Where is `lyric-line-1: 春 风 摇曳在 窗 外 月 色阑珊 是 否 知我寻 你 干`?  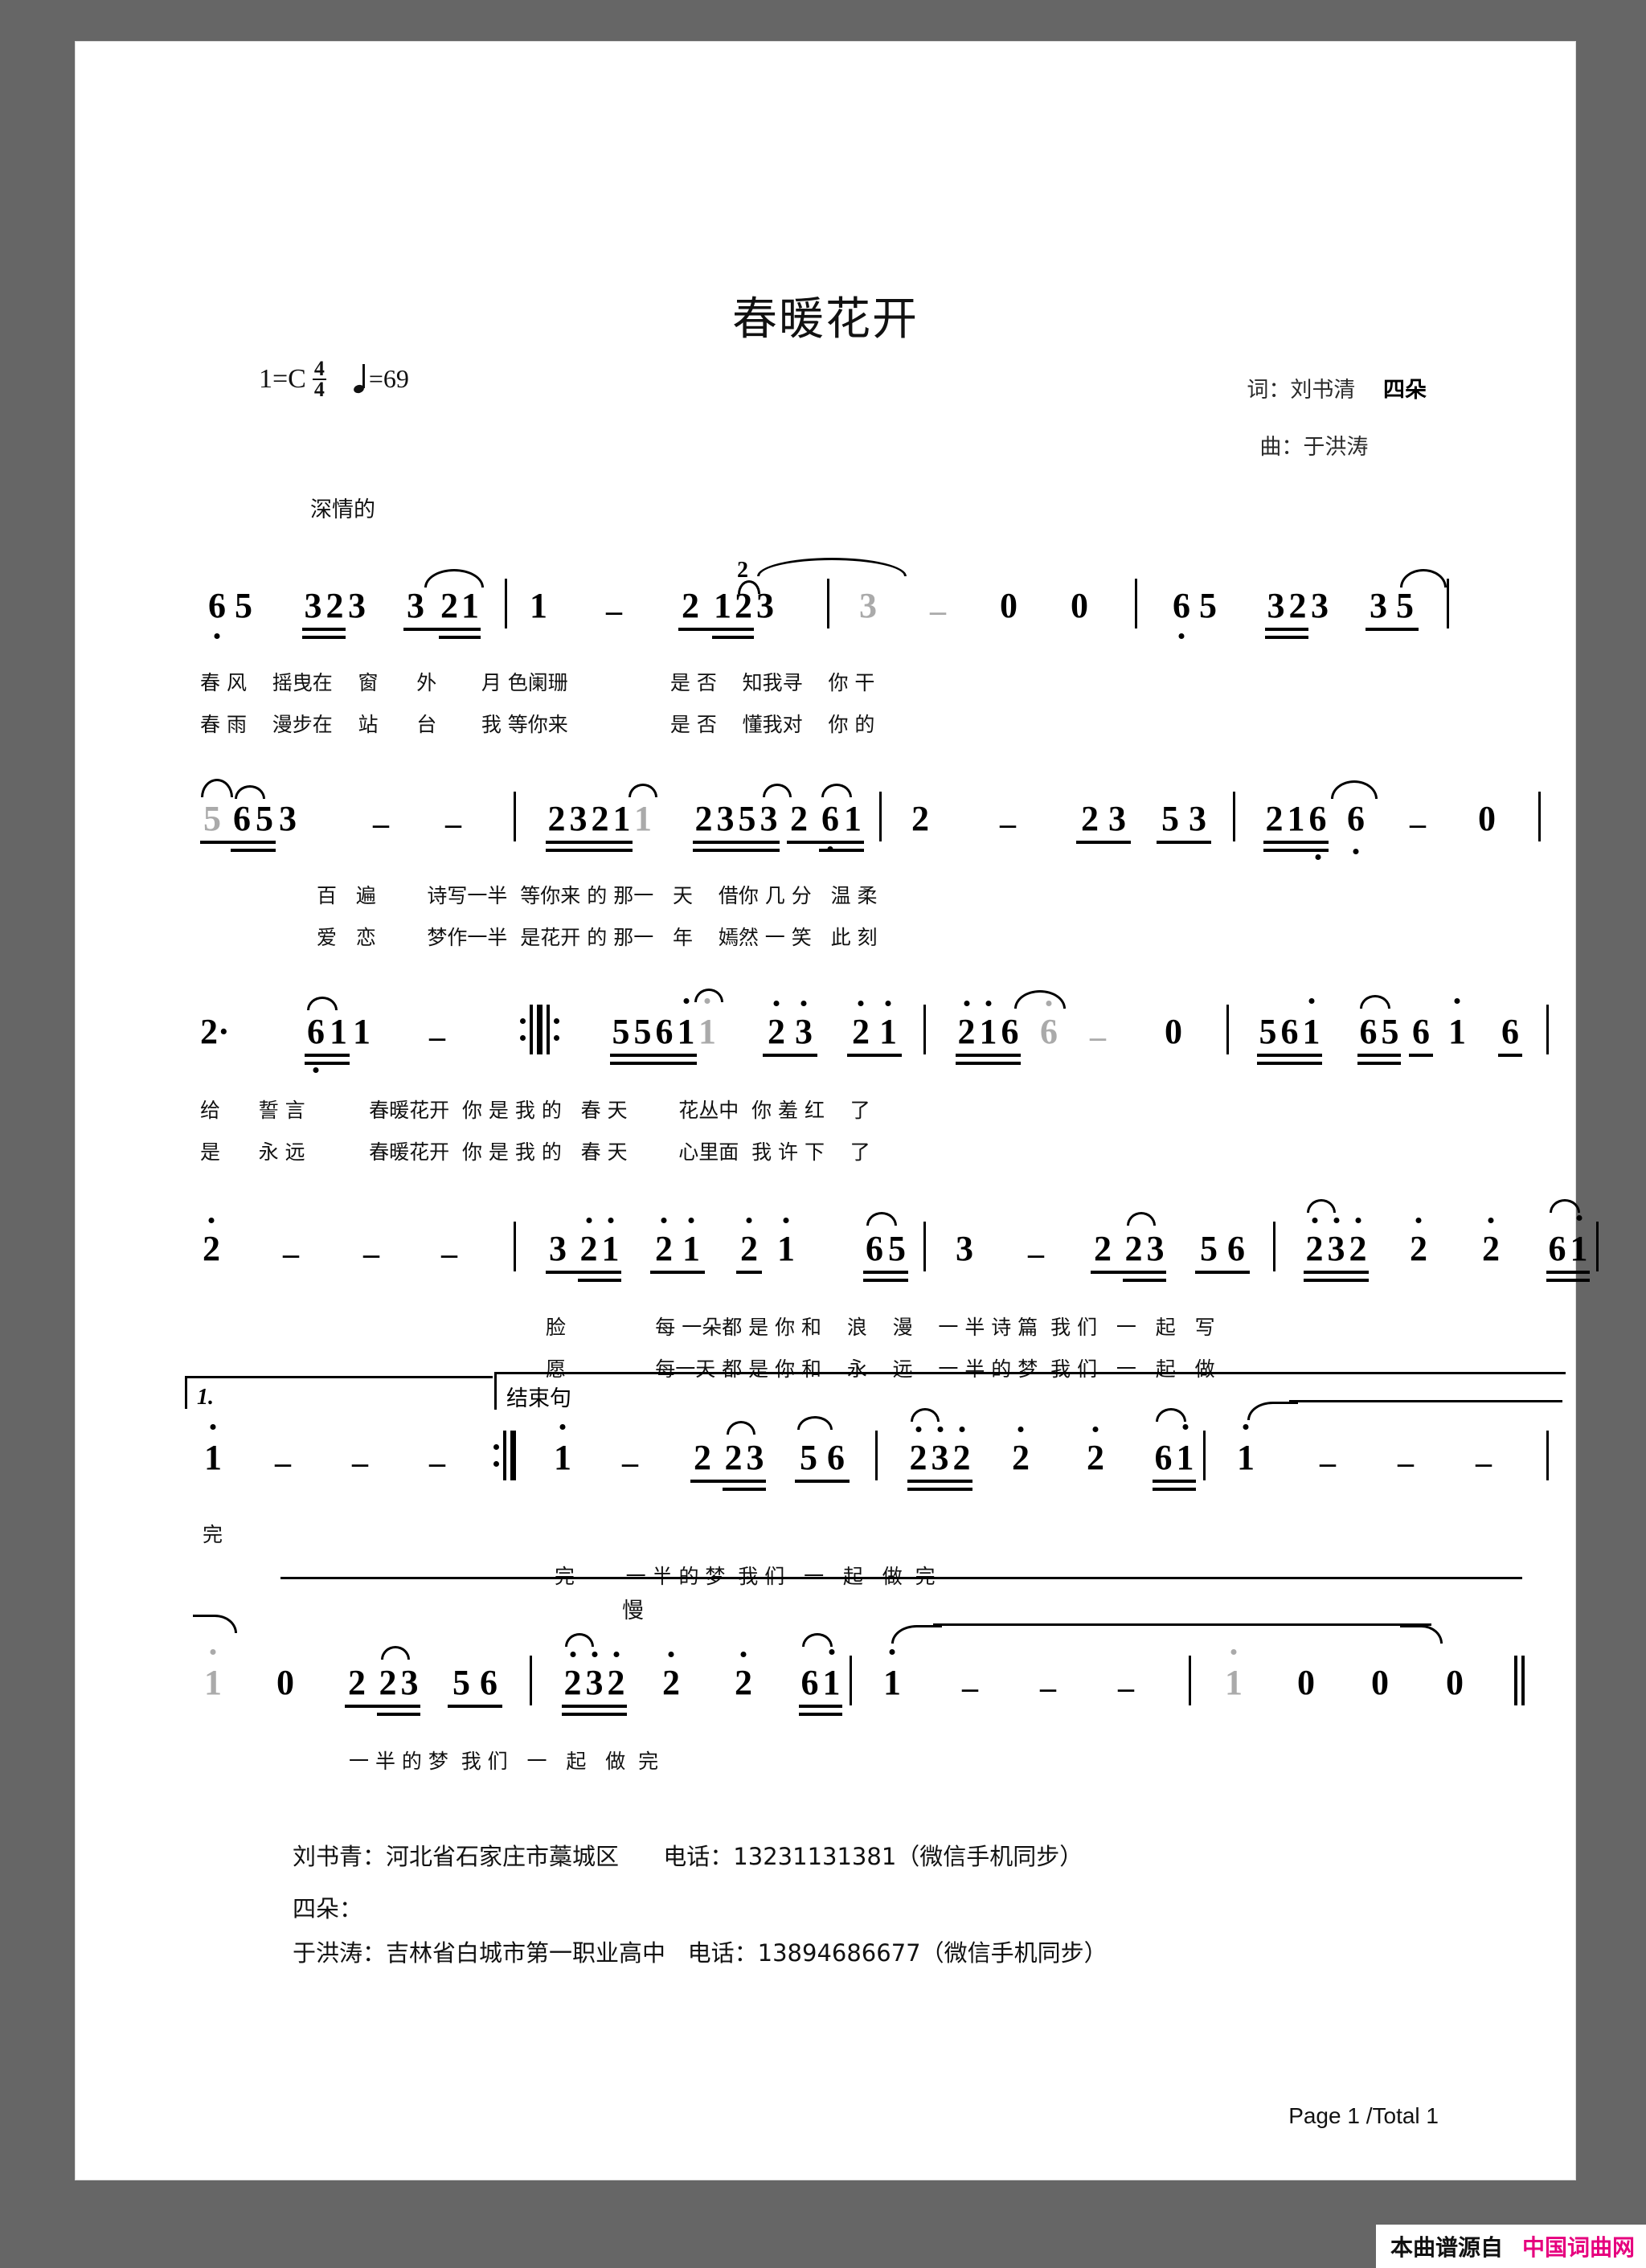
lyric-line-1: 春 风 摇曳在 窗 外 月 色阑珊 是 否 知我寻 你 干 is located at coordinates (537, 682).